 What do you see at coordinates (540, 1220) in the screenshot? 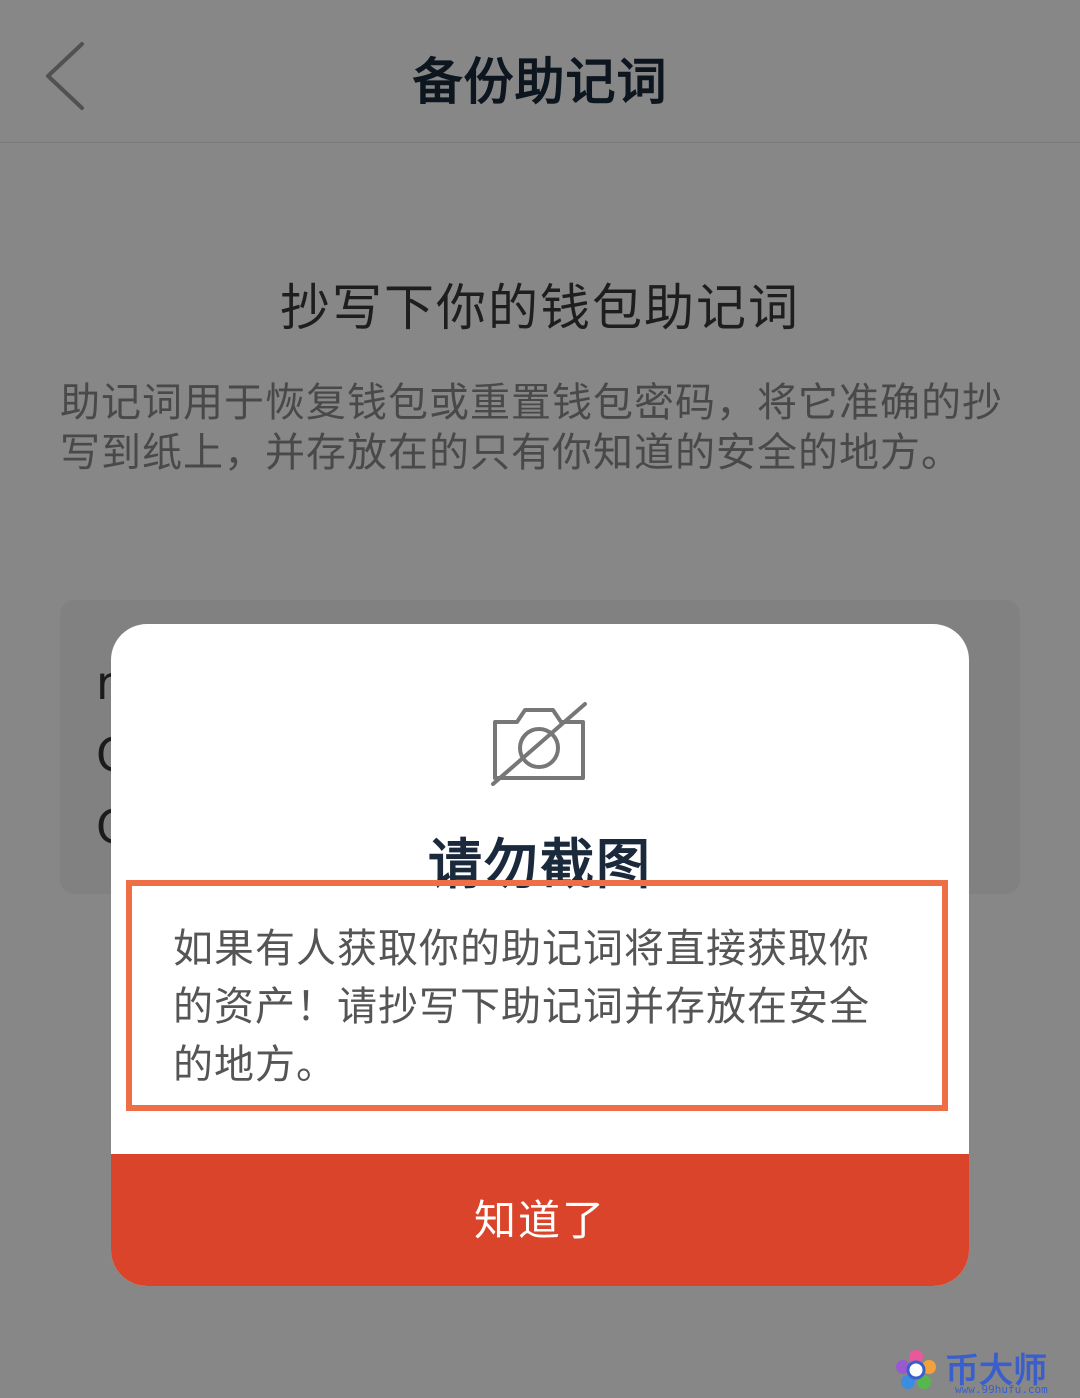
I see `got-it-button: 知道了` at bounding box center [540, 1220].